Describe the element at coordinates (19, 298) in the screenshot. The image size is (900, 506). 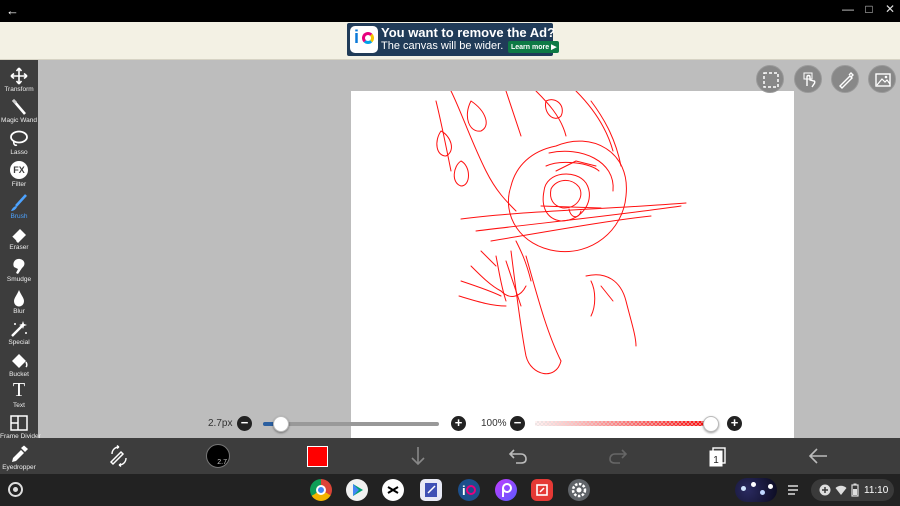
I see `drop-icon` at that location.